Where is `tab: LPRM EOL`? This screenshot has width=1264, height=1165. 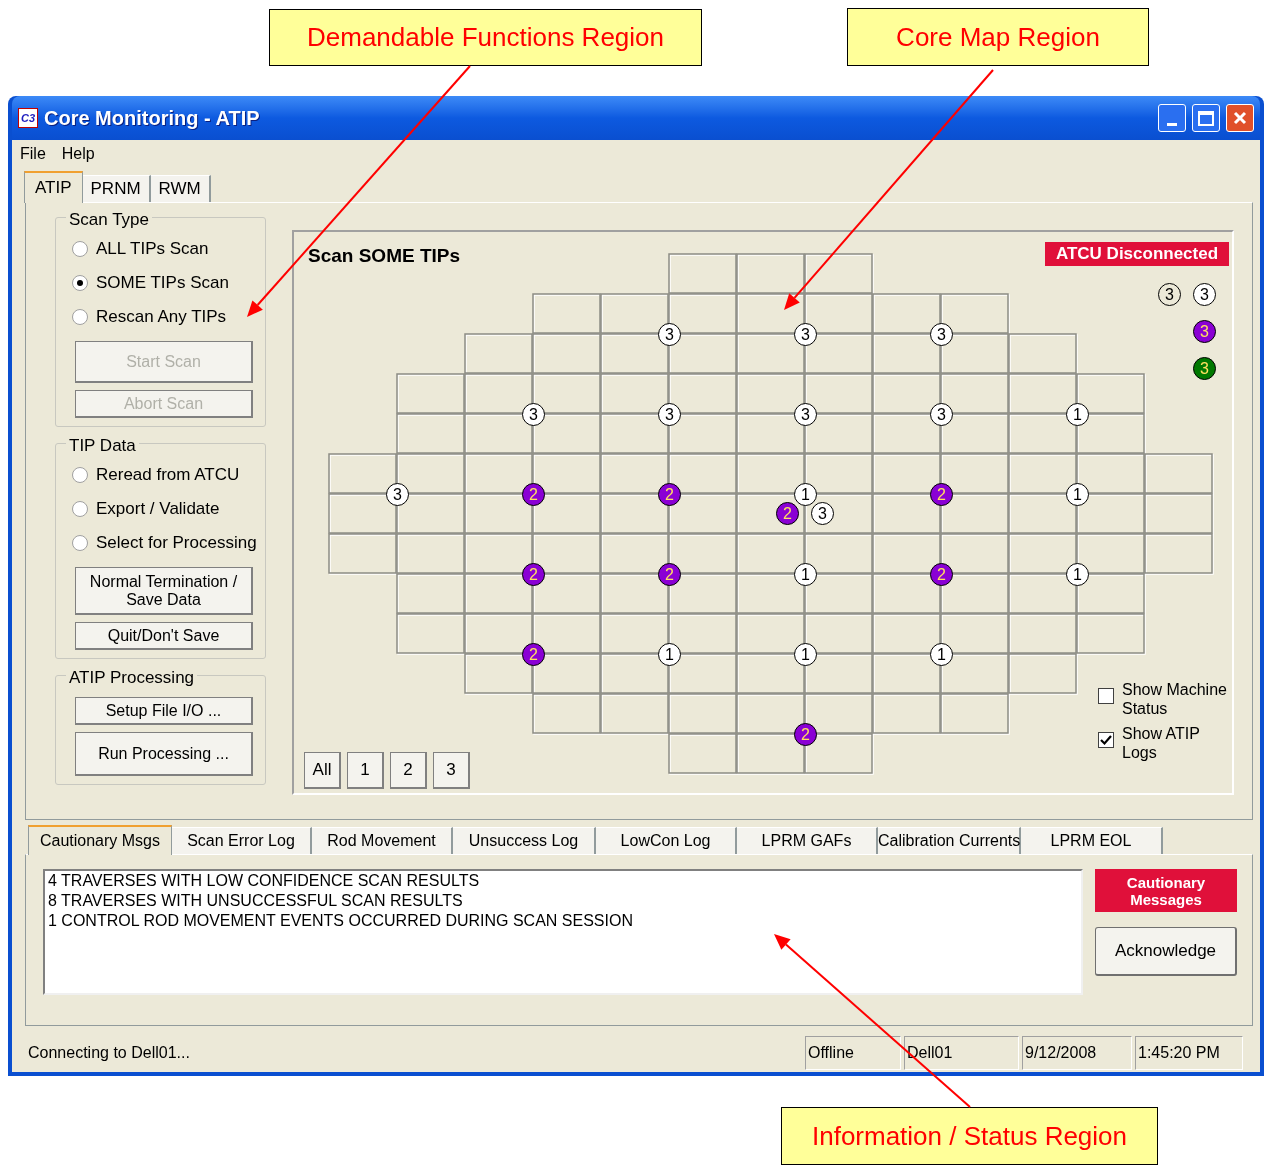 tab: LPRM EOL is located at coordinates (1092, 840).